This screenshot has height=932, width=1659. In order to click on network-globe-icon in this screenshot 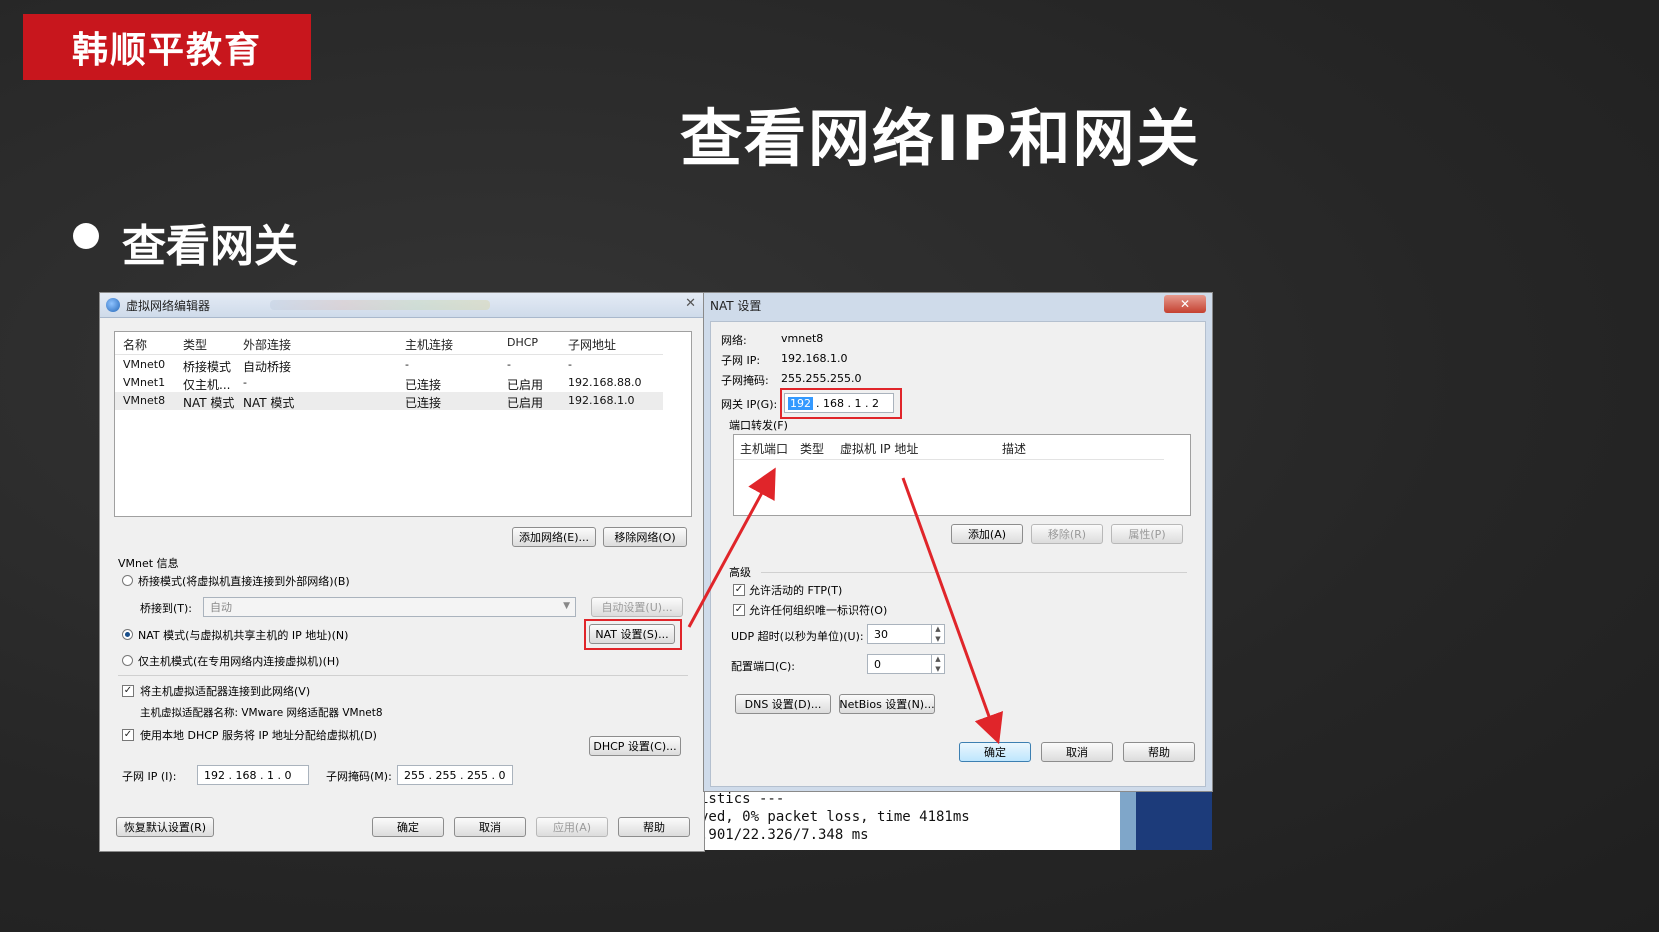, I will do `click(113, 305)`.